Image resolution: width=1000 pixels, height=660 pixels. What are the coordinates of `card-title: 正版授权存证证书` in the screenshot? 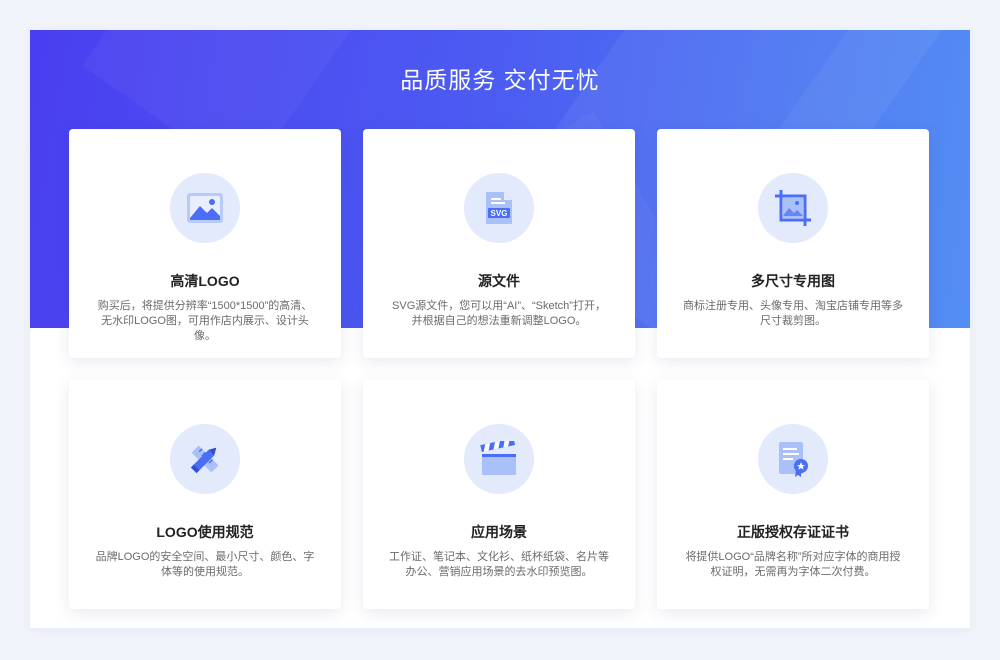 It's located at (793, 532).